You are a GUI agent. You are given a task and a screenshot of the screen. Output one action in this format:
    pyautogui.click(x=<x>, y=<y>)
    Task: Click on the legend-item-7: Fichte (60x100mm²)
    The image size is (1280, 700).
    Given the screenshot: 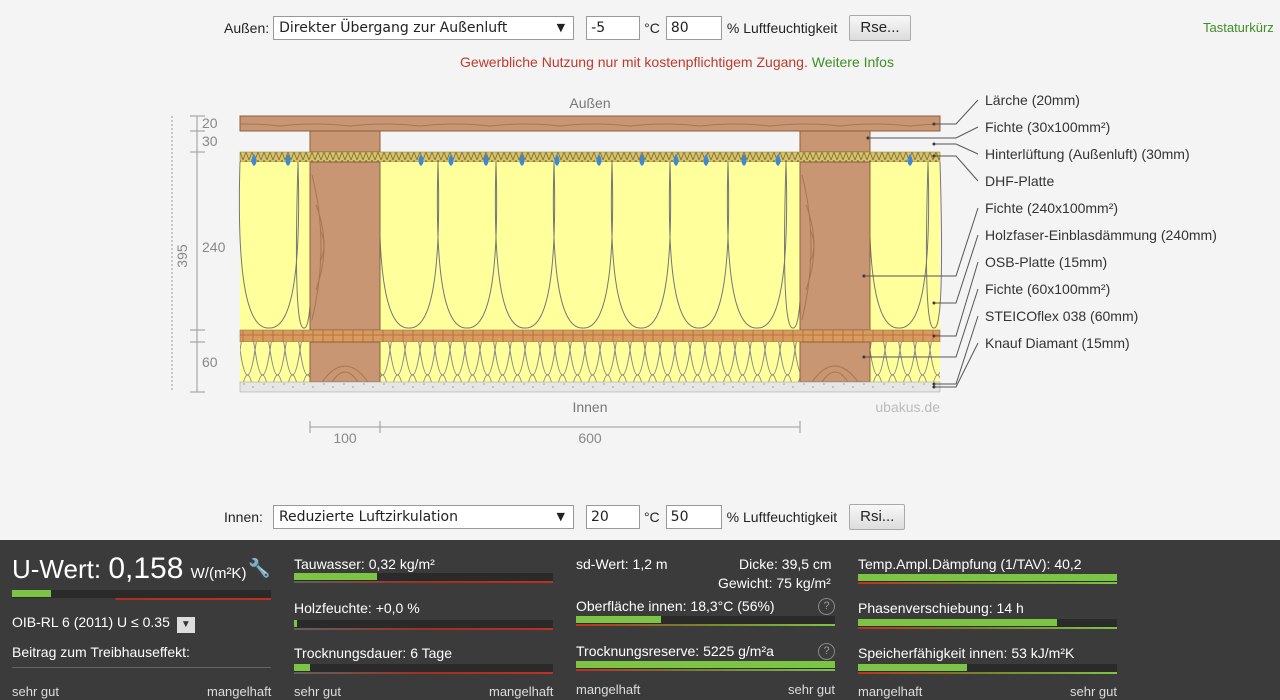 What is the action you would take?
    pyautogui.click(x=1047, y=289)
    